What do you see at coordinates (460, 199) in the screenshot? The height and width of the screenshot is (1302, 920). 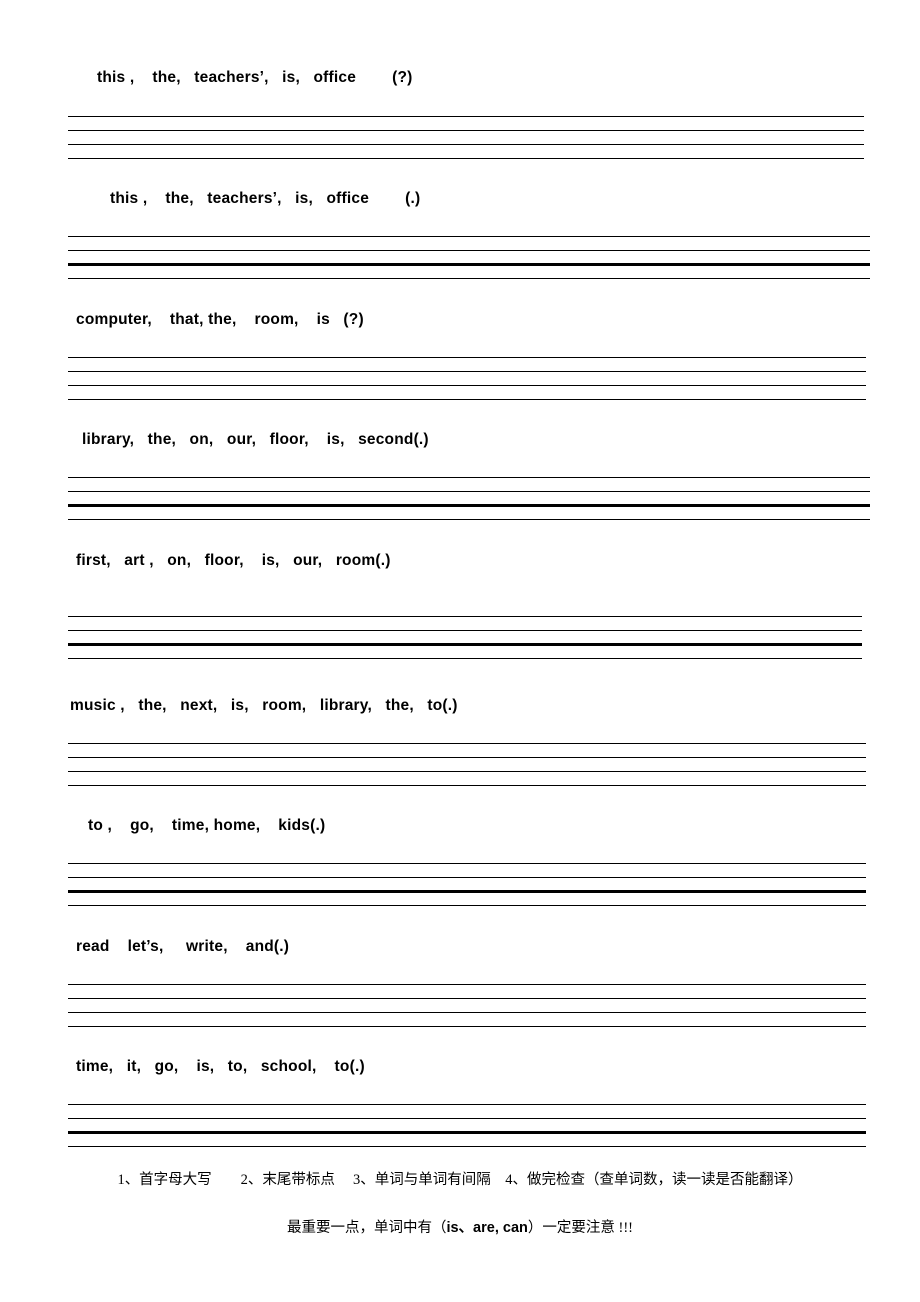 I see `exercise-block: this , the, teachers’, is, office (.)` at bounding box center [460, 199].